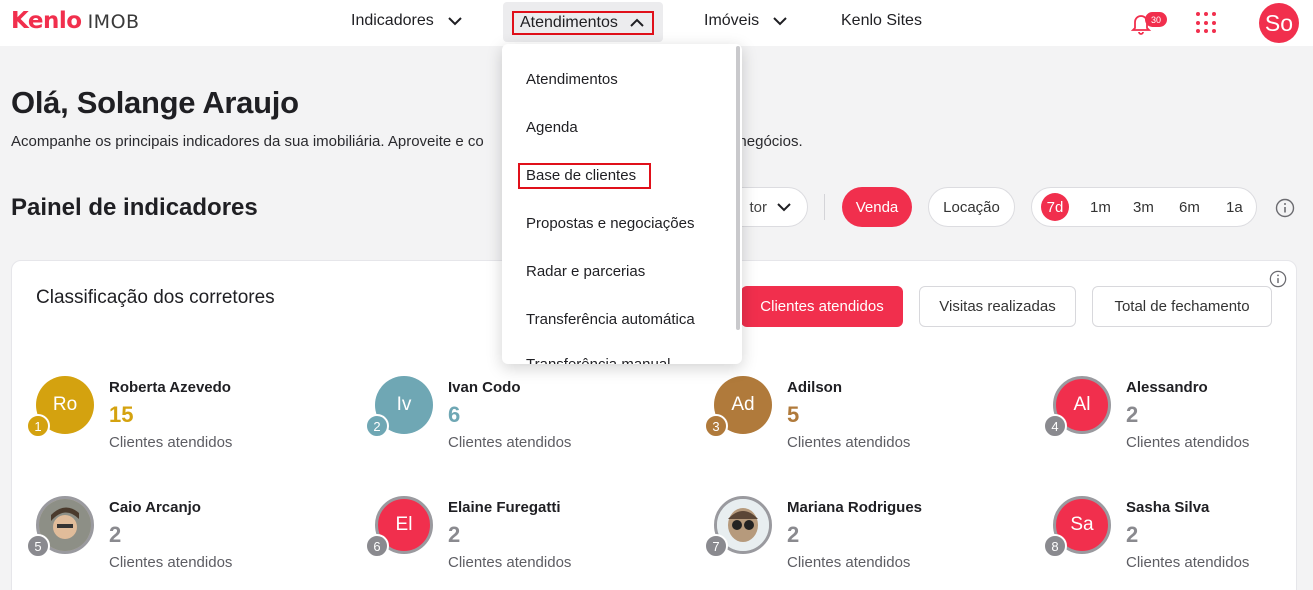 This screenshot has height=590, width=1313. I want to click on tab-total-fechamento: Total de fechamento, so click(1182, 306).